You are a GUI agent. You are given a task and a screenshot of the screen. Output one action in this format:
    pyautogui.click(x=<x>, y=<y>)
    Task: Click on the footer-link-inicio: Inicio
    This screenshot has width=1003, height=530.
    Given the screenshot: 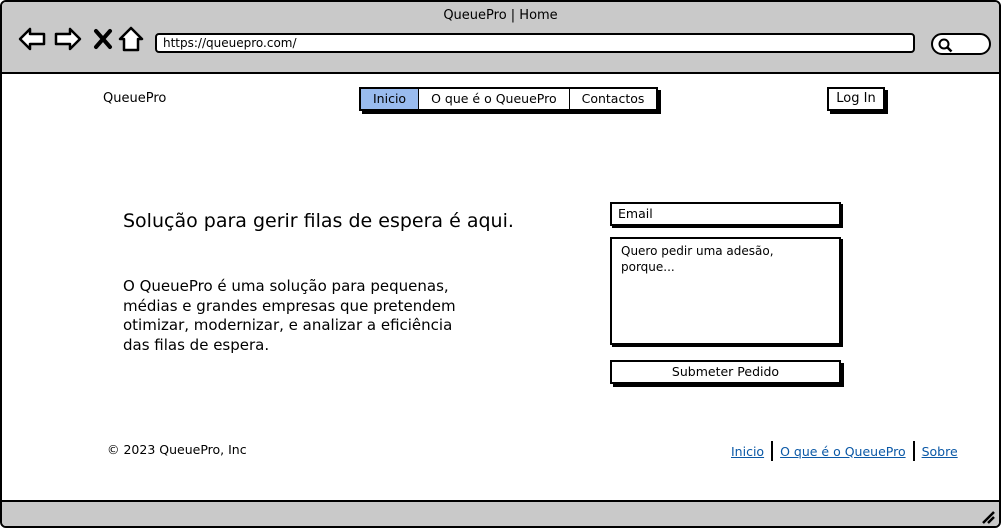 What is the action you would take?
    pyautogui.click(x=747, y=451)
    